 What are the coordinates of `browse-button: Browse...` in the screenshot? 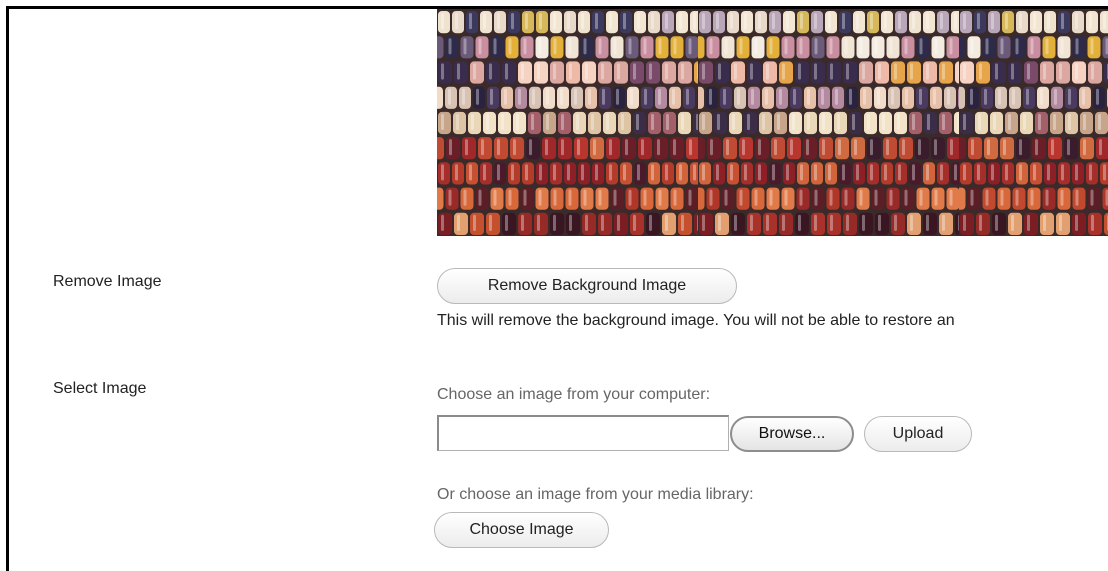 It's located at (792, 434).